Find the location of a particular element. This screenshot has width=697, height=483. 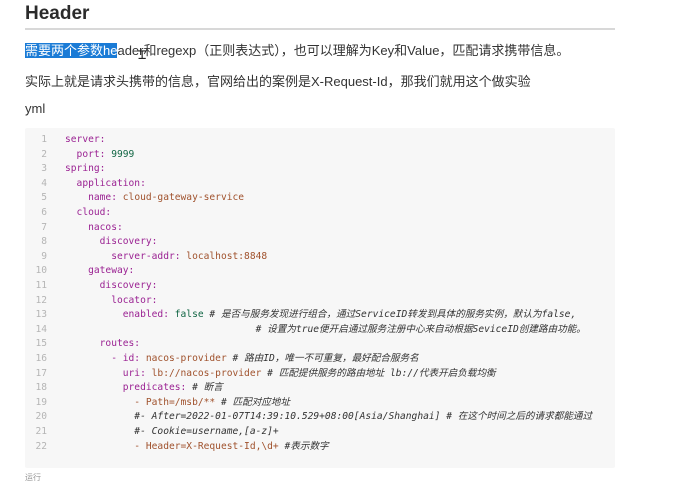

code-line: 11 discovery: is located at coordinates (91, 286).